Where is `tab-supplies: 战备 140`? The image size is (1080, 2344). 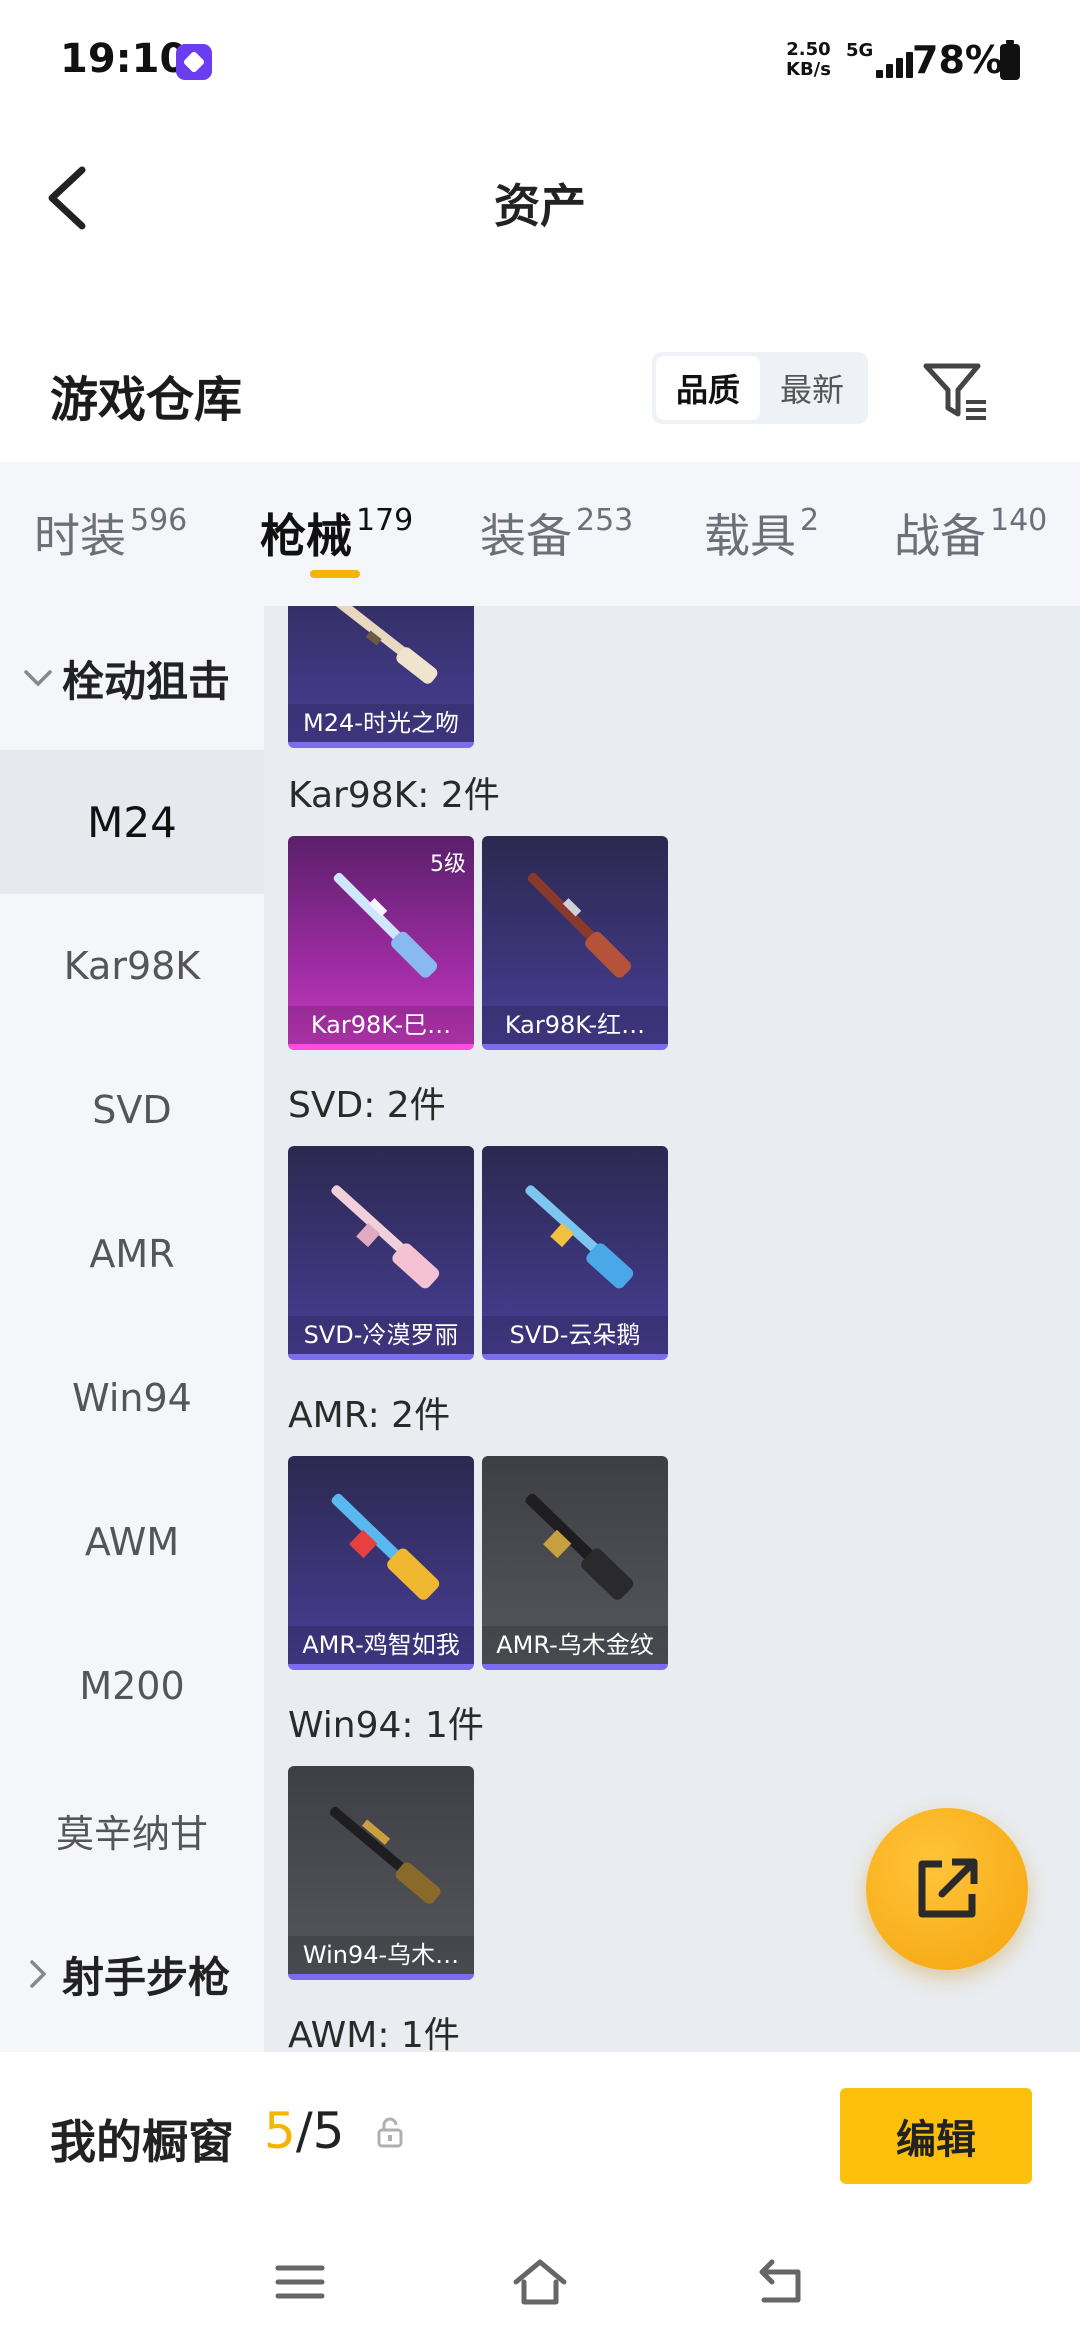 tab-supplies: 战备 140 is located at coordinates (970, 533).